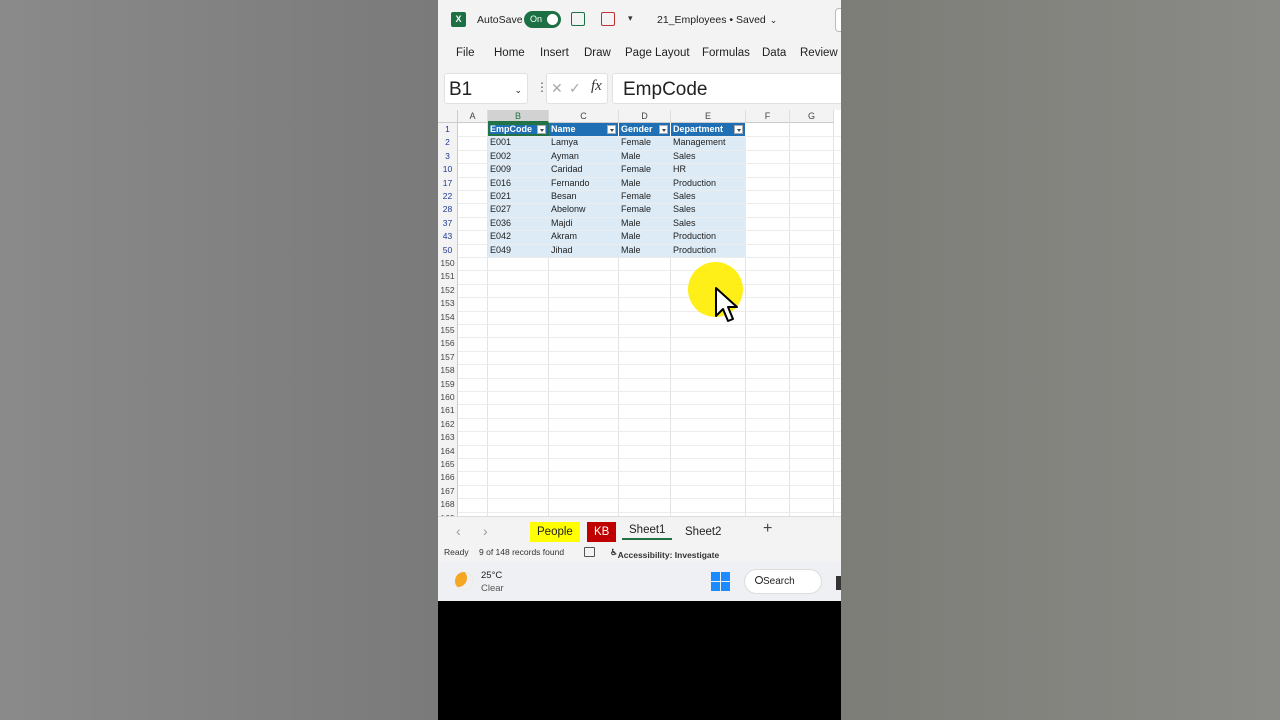 This screenshot has height=720, width=1280. Describe the element at coordinates (448, 491) in the screenshot. I see `row-header: 167` at that location.